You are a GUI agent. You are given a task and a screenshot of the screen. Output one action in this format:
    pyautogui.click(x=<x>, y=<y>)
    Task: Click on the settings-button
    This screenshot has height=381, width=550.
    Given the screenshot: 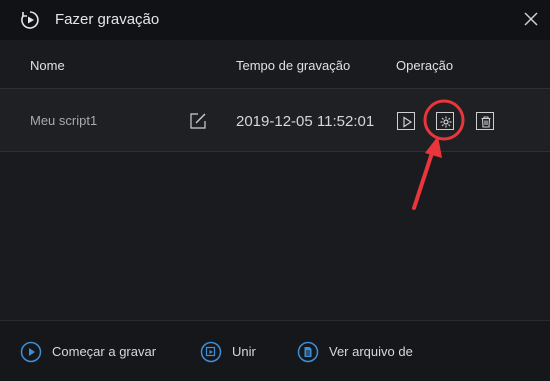 What is the action you would take?
    pyautogui.click(x=445, y=121)
    